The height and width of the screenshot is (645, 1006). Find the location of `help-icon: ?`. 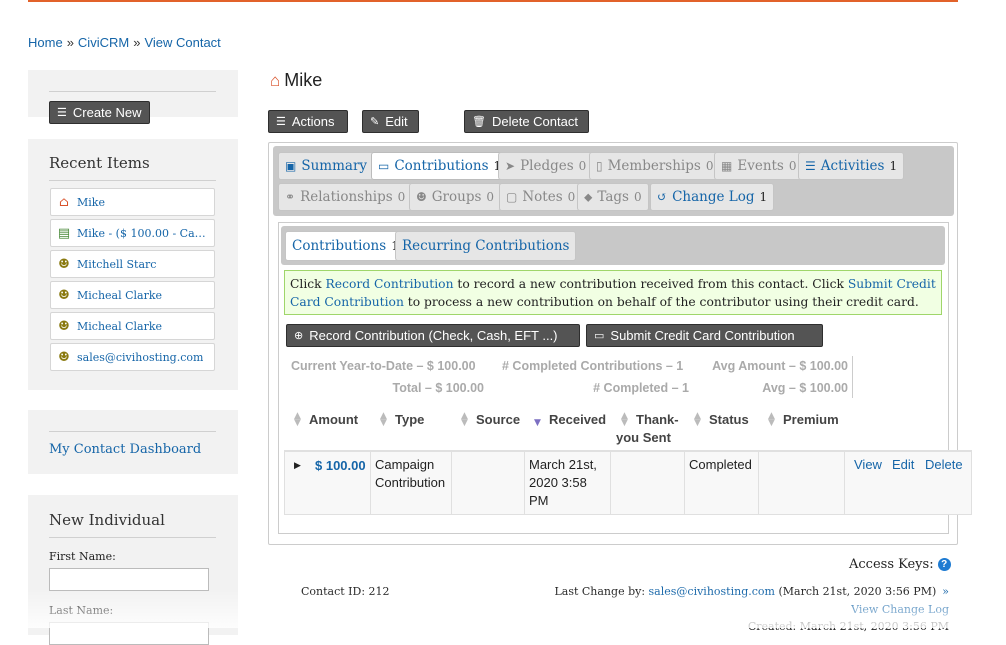

help-icon: ? is located at coordinates (944, 564).